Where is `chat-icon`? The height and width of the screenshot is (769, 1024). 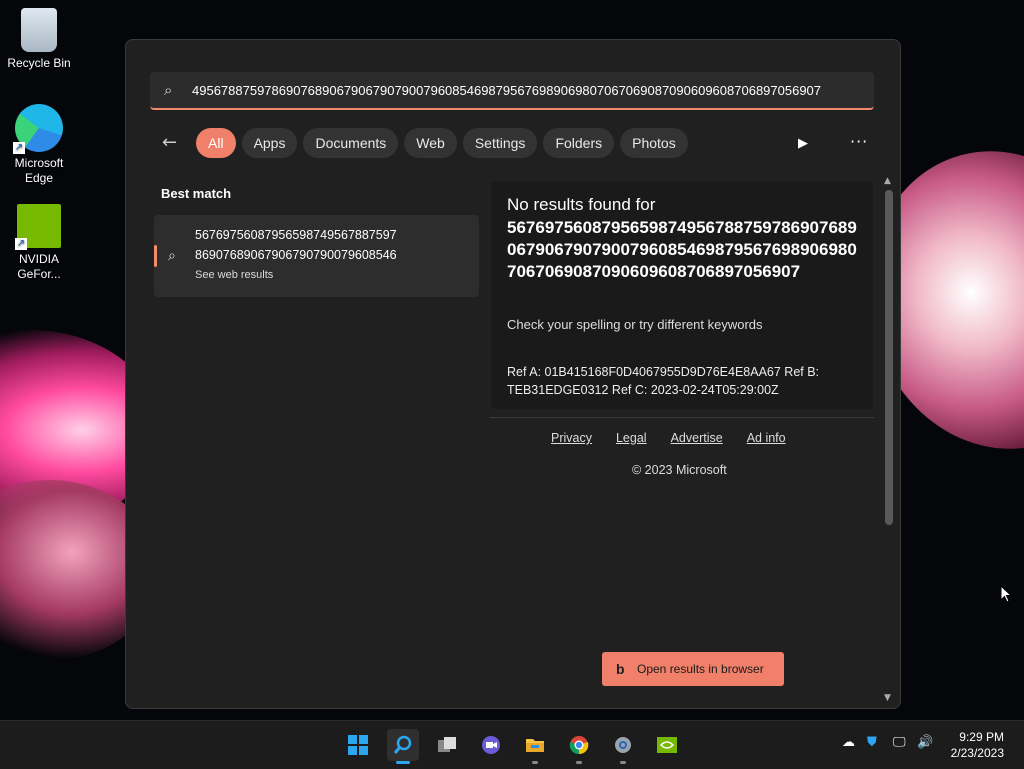
chat-icon is located at coordinates (491, 745).